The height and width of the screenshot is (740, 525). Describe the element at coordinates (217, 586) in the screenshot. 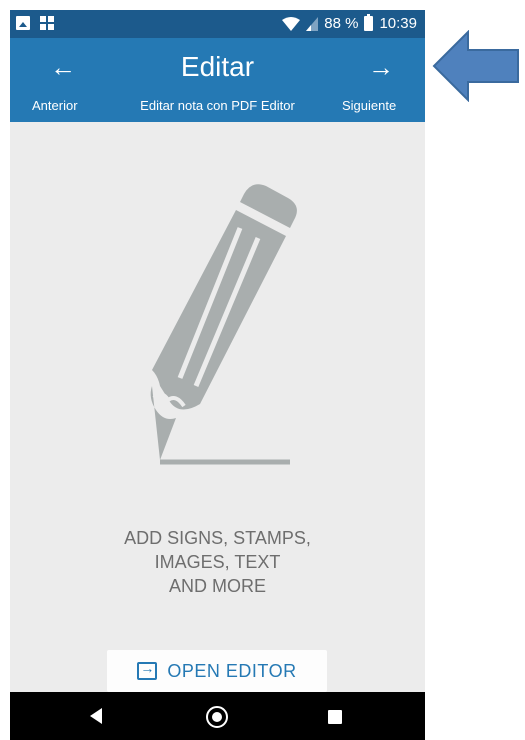

I see `promo-line-3: AND MORE` at that location.